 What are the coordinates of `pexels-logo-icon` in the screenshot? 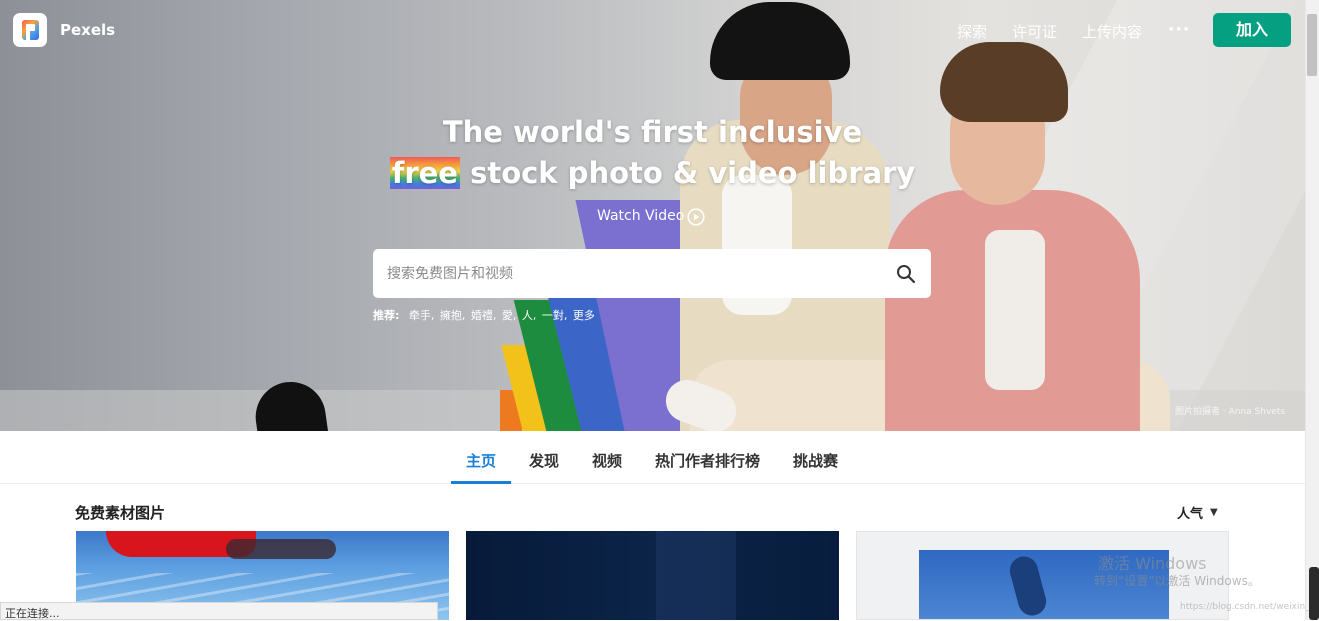 It's located at (30, 30).